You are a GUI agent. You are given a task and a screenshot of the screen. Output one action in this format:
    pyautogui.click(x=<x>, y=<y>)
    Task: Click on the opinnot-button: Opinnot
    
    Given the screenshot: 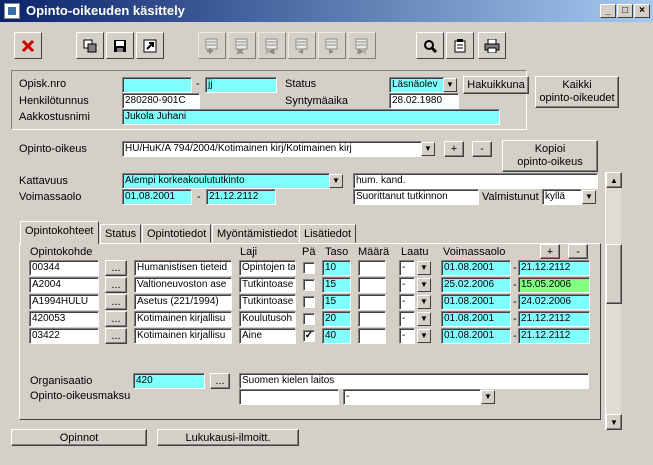 What is the action you would take?
    pyautogui.click(x=79, y=437)
    